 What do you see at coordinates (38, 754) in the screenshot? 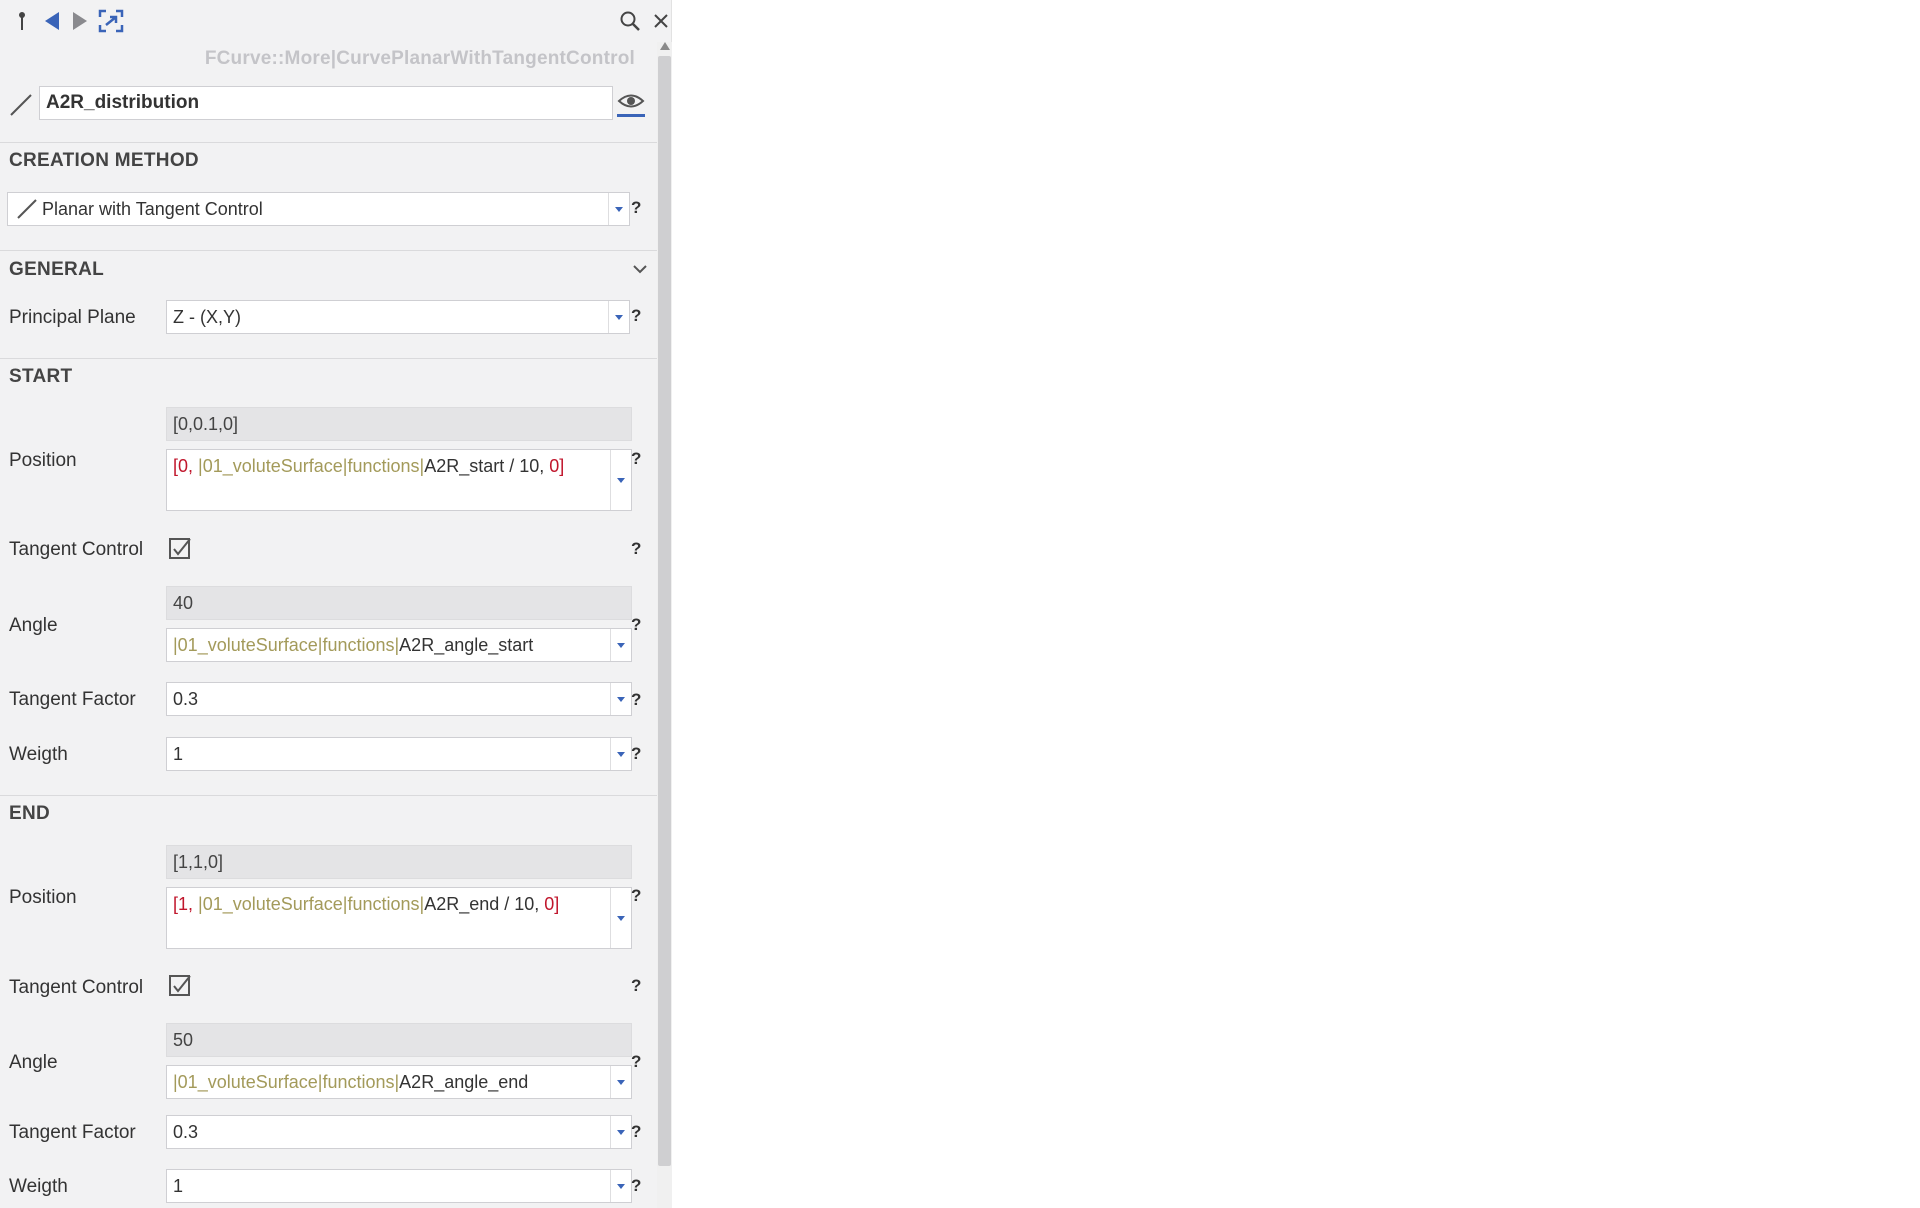
I see `start-weigth-label: Weigth` at bounding box center [38, 754].